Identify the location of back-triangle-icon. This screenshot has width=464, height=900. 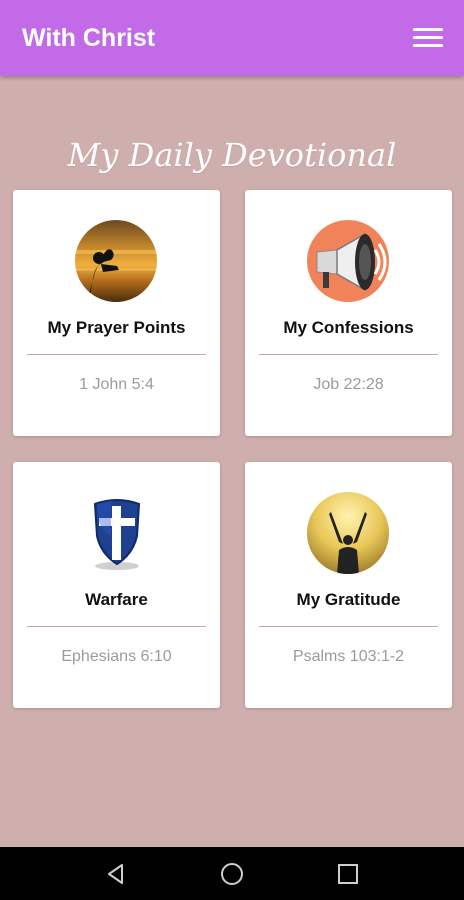
(116, 874).